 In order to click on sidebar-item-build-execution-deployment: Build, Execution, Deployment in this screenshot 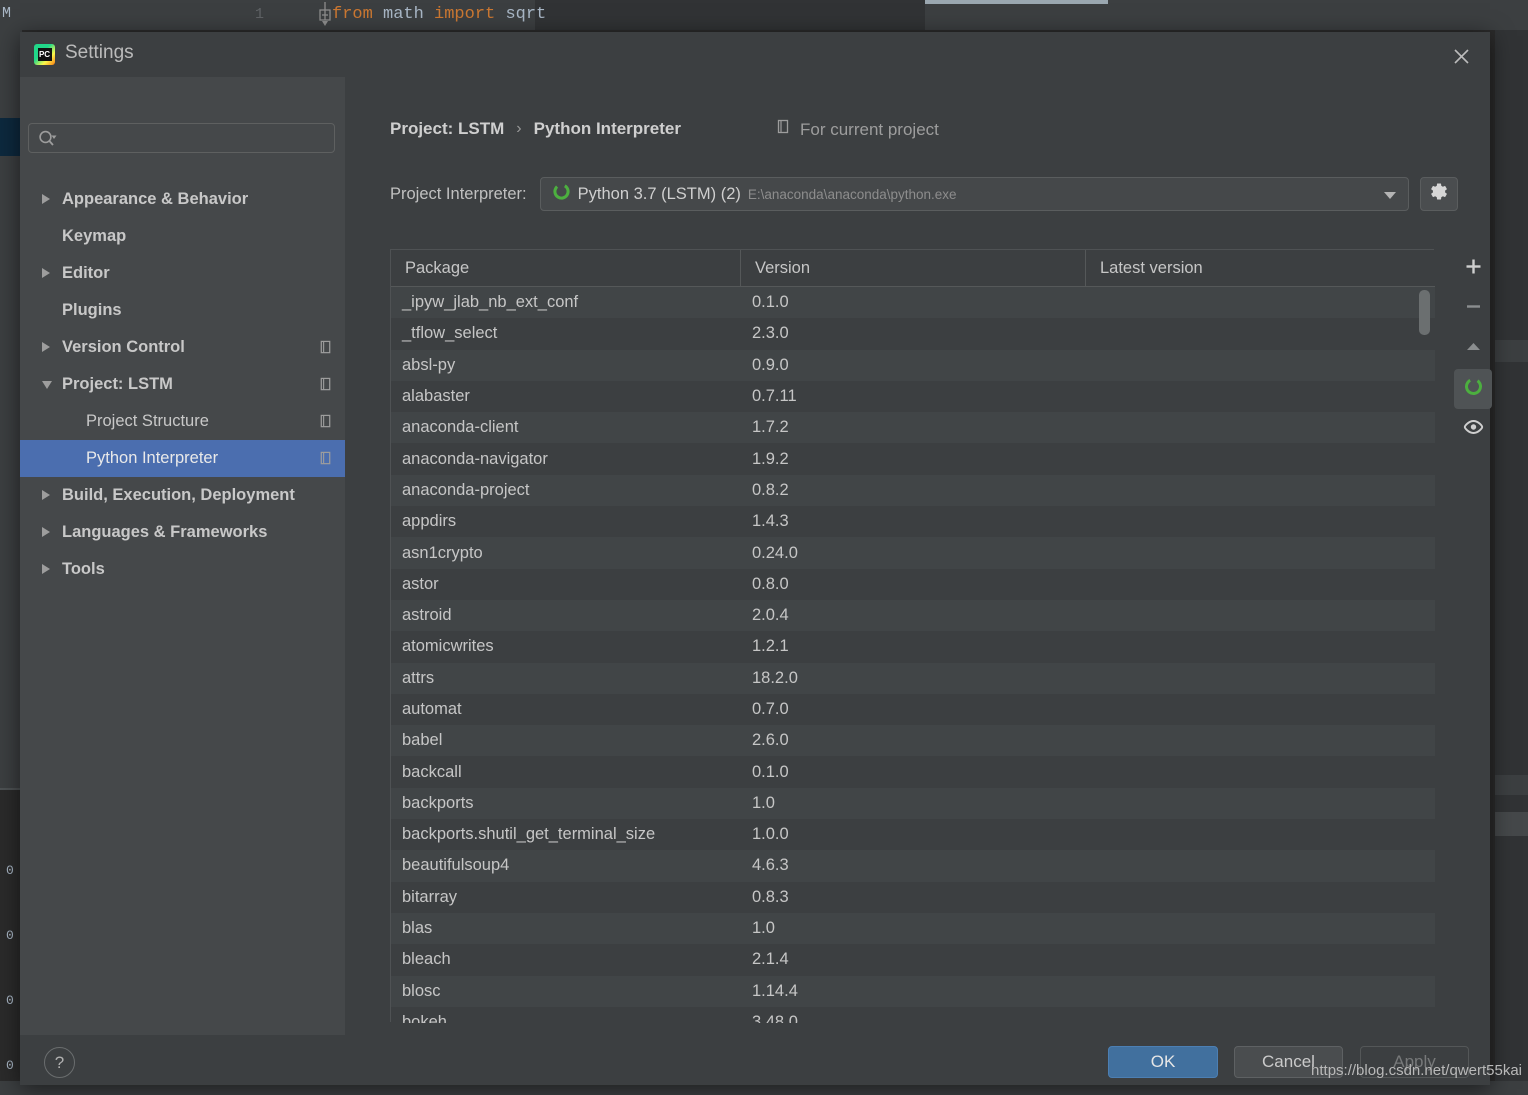, I will do `click(182, 495)`.